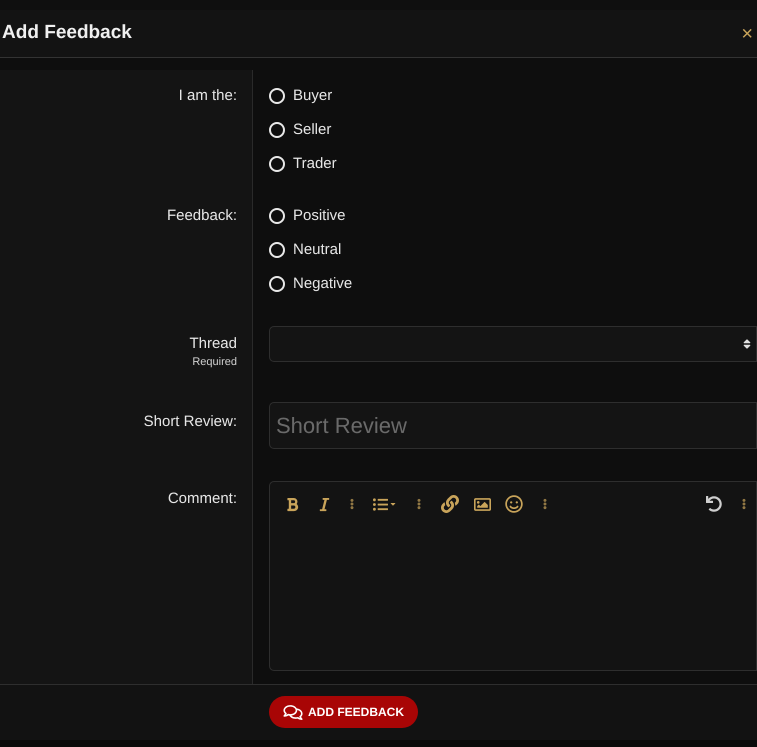 The image size is (757, 747). I want to click on italic-icon, so click(324, 504).